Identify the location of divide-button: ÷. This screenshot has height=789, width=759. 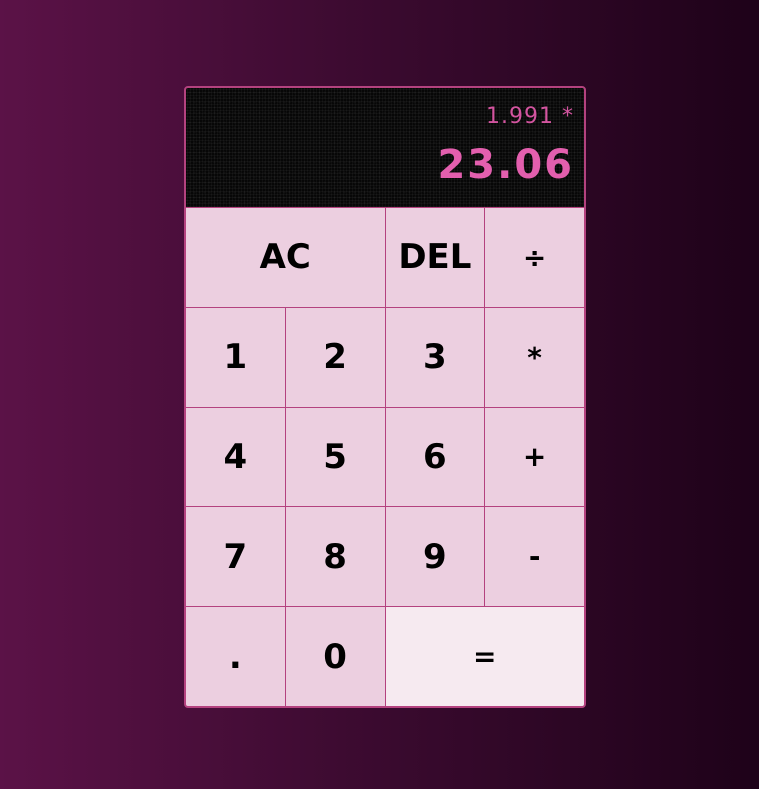
(534, 257).